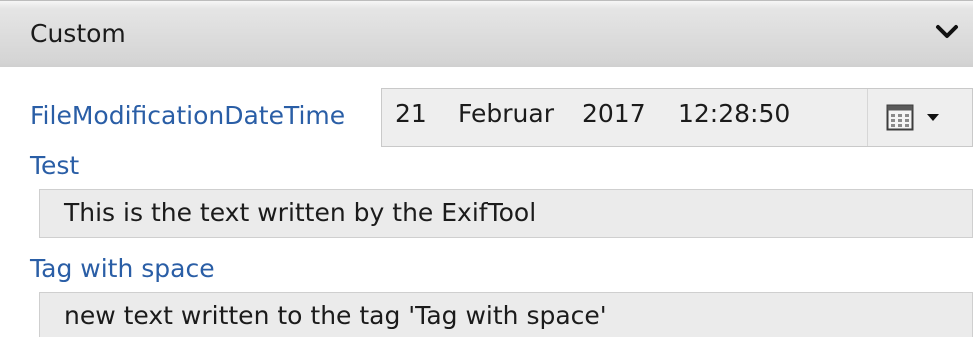  I want to click on tag-with-space-label: Tag with space, so click(122, 268).